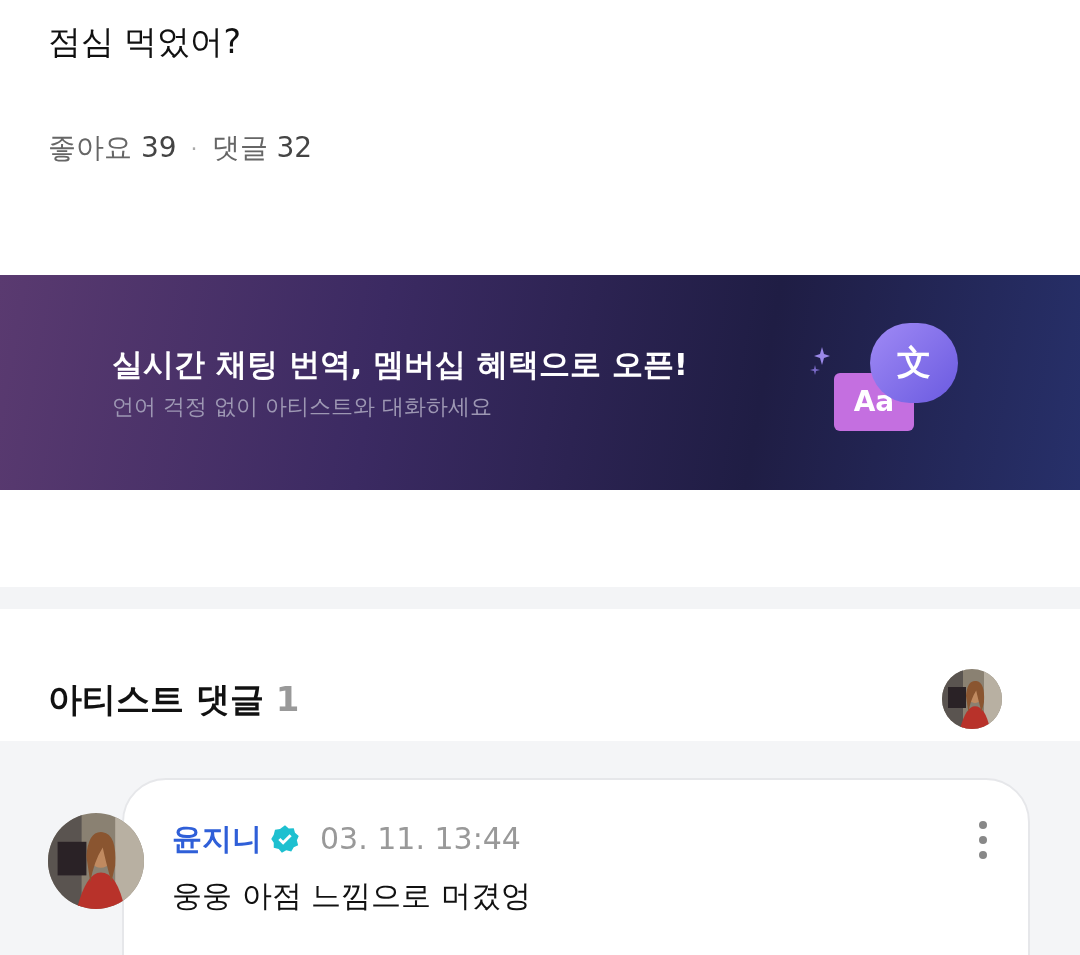 This screenshot has width=1080, height=955. Describe the element at coordinates (145, 42) in the screenshot. I see `post-text: 점심 먹었어?` at that location.